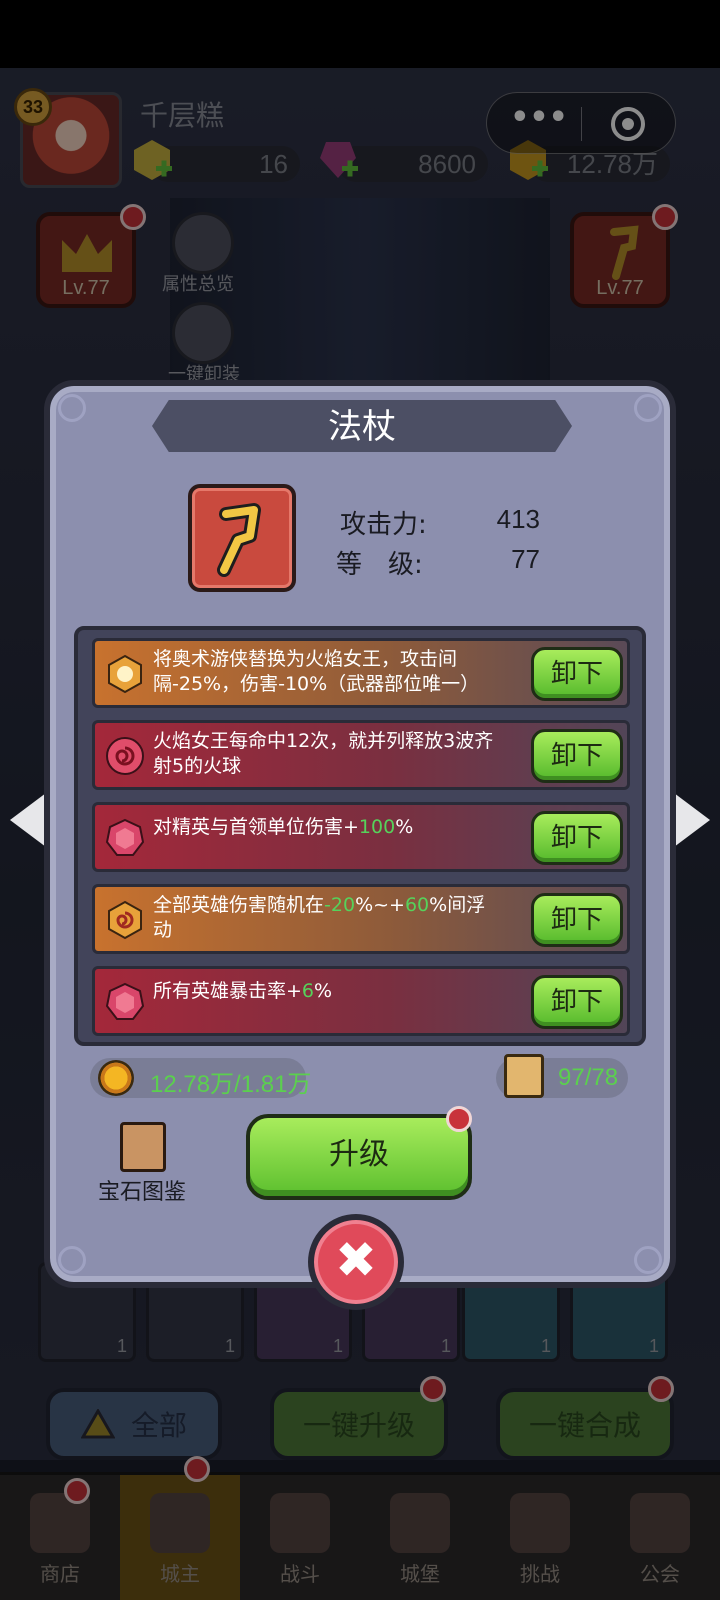 The width and height of the screenshot is (720, 1600). What do you see at coordinates (308, 991) in the screenshot?
I see `effect-value: 6` at bounding box center [308, 991].